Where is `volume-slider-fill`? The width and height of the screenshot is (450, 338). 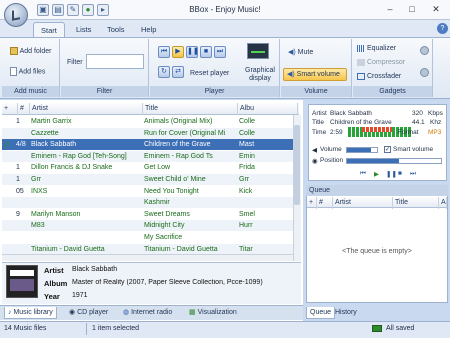
volume-slider-fill is located at coordinates (359, 150).